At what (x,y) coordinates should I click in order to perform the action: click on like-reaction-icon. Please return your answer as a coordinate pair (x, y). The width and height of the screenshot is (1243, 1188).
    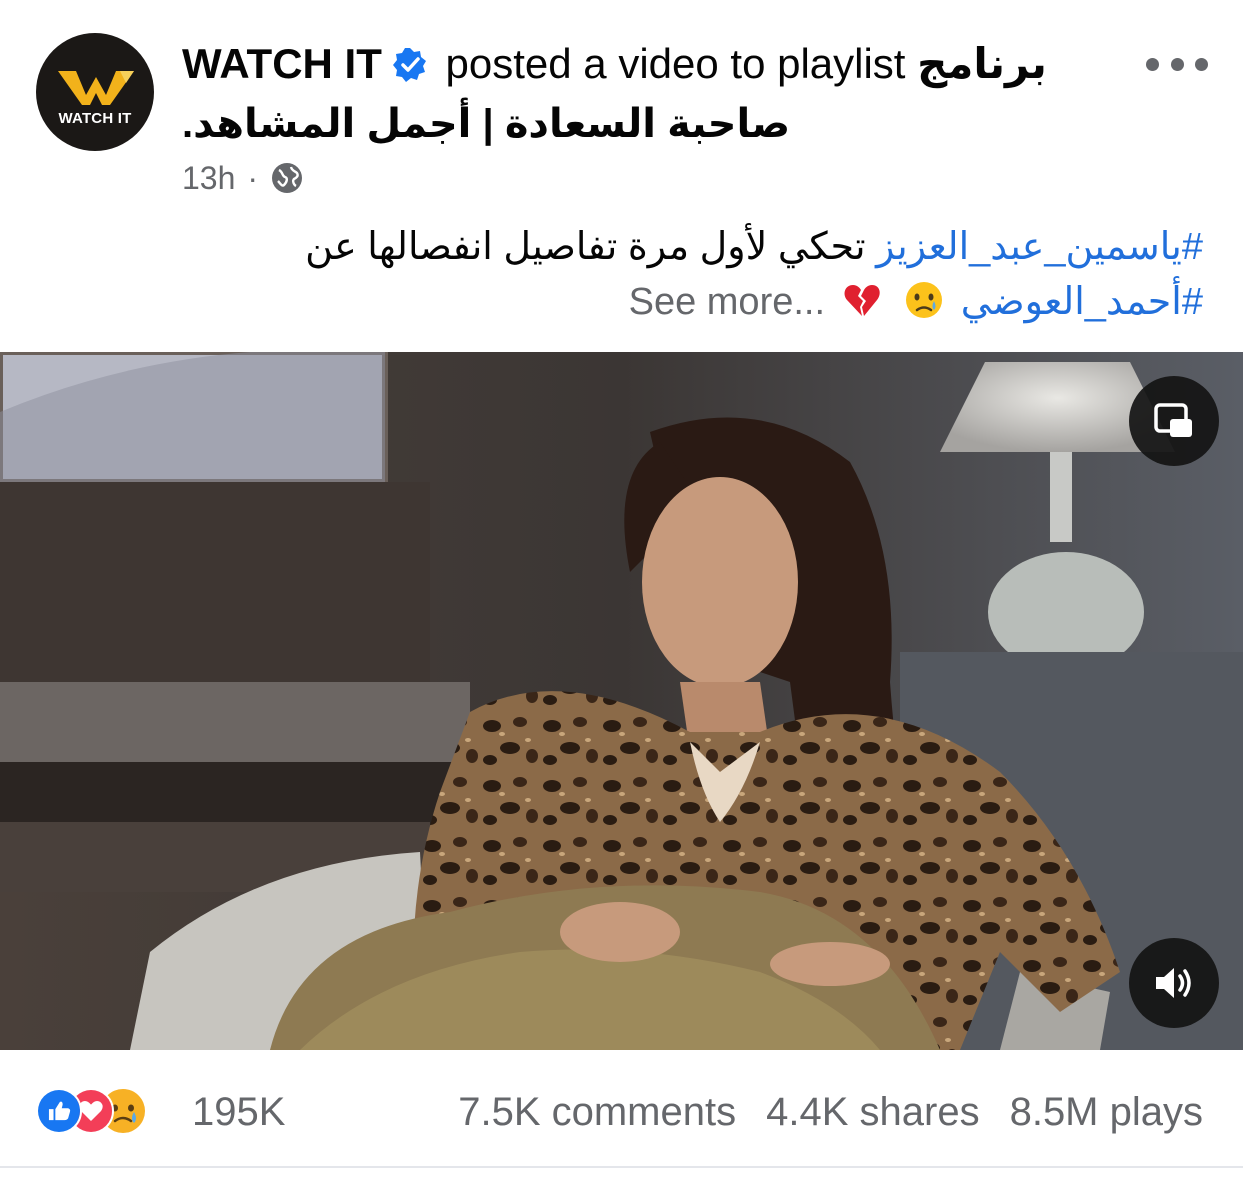
    Looking at the image, I should click on (59, 1111).